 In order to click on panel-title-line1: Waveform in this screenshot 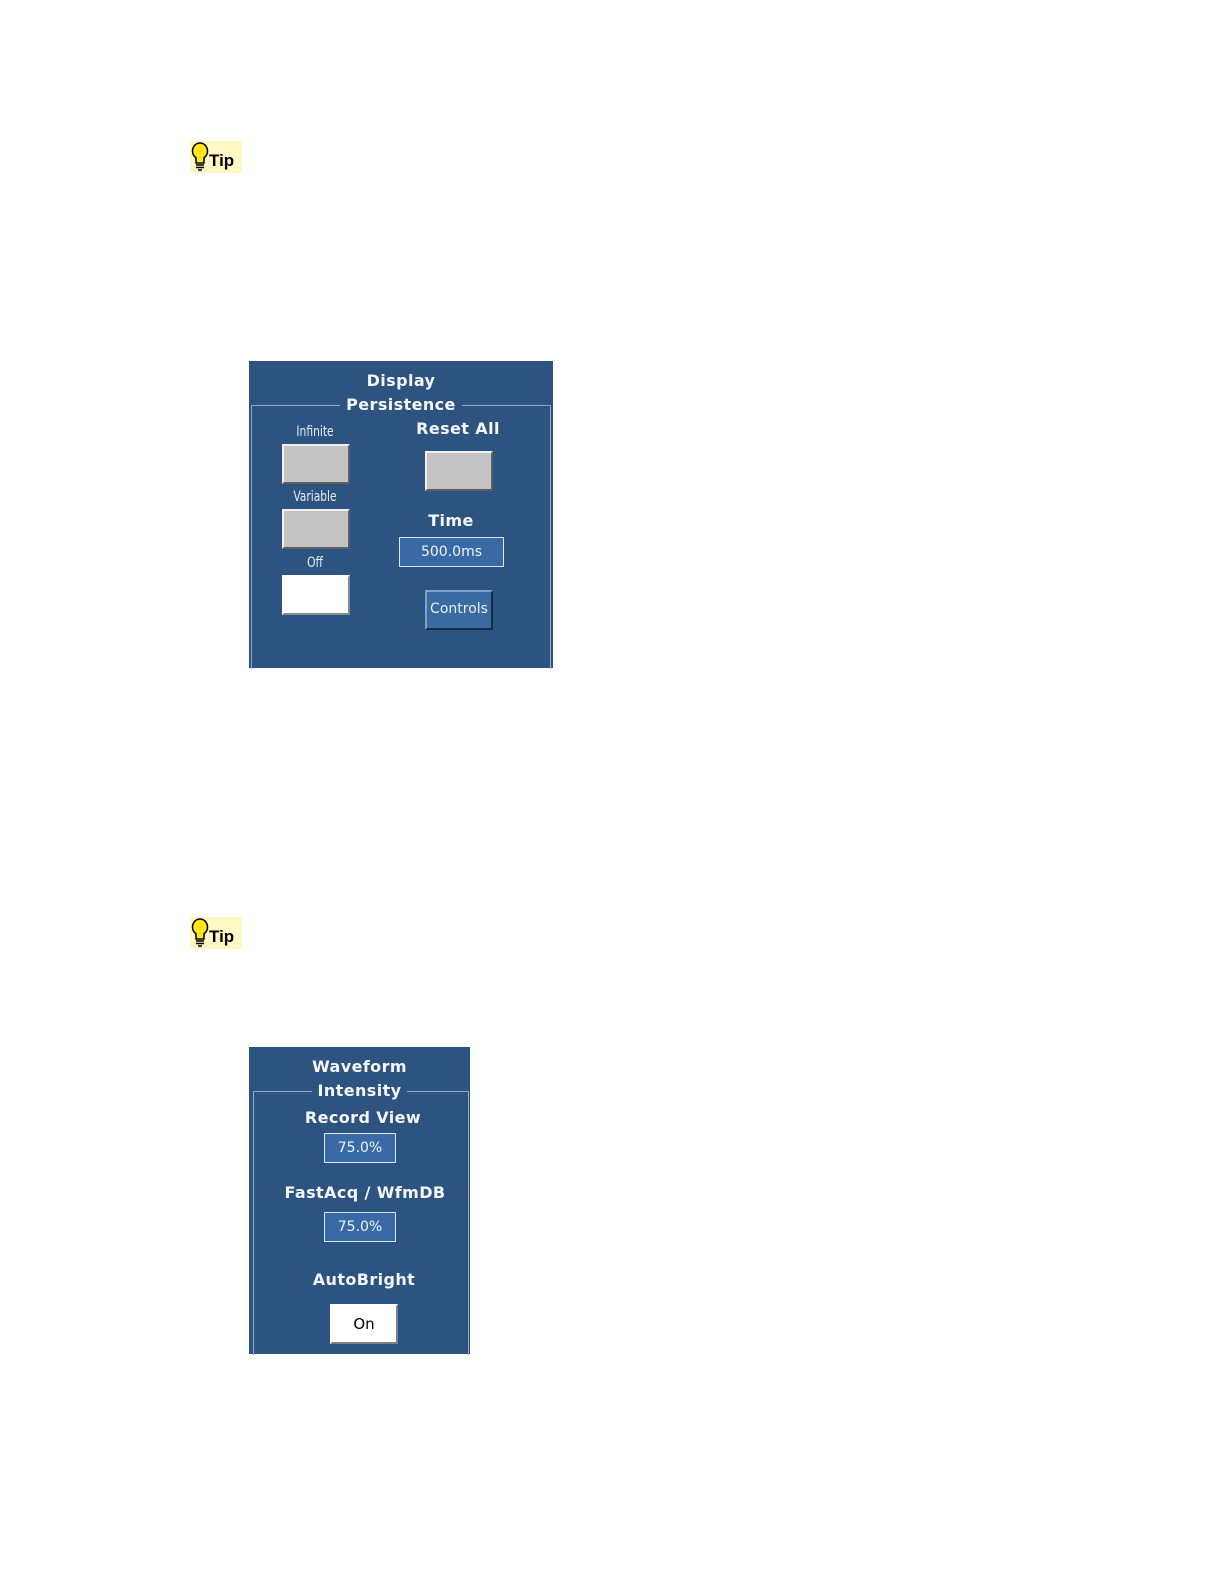, I will do `click(359, 1066)`.